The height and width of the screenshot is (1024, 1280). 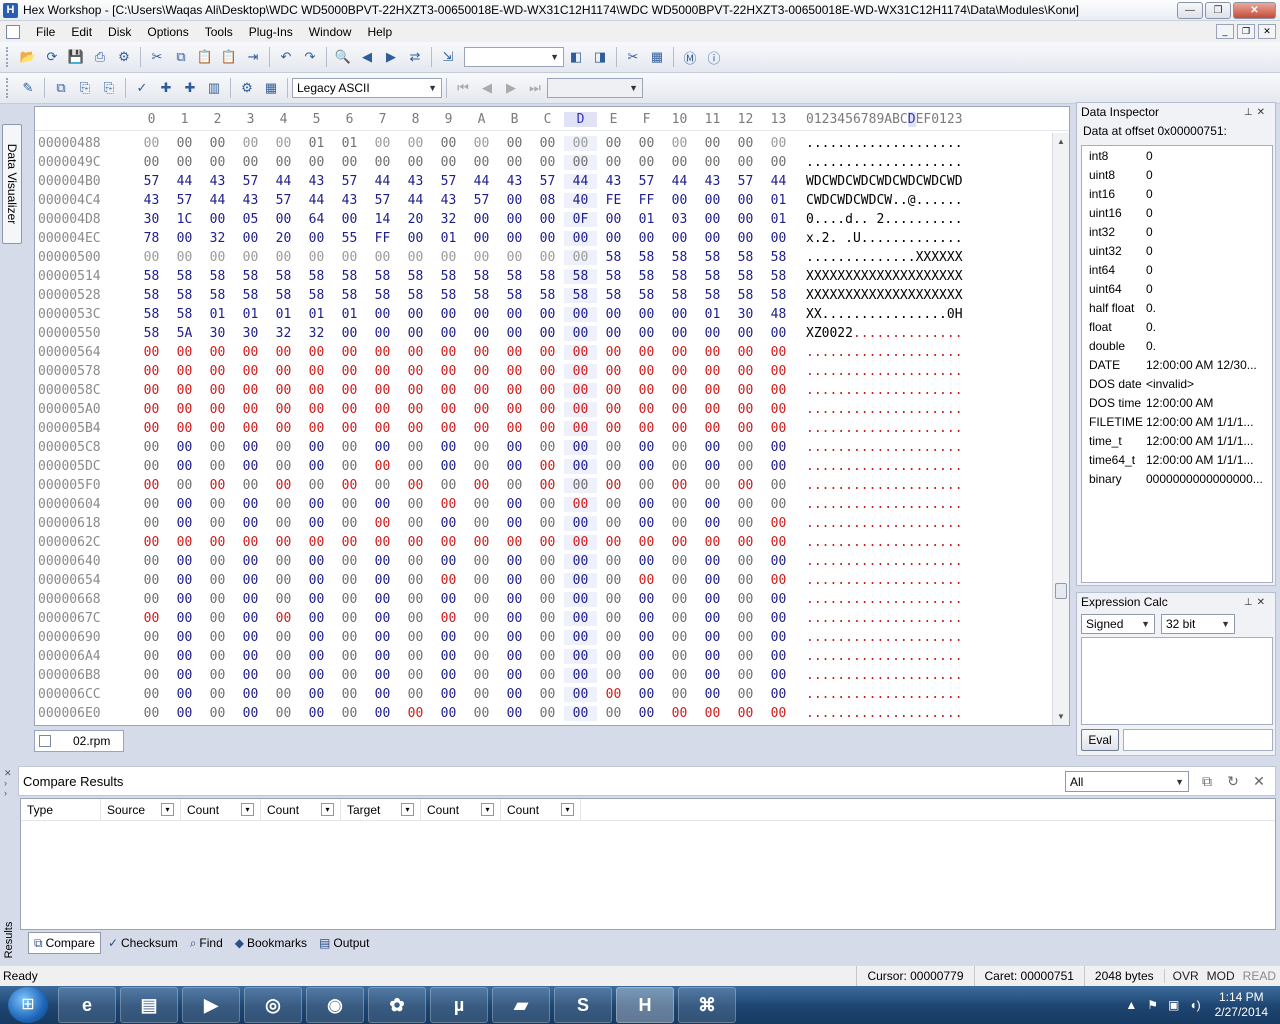 What do you see at coordinates (1250, 112) in the screenshot?
I see `pin-icon: ⊥` at bounding box center [1250, 112].